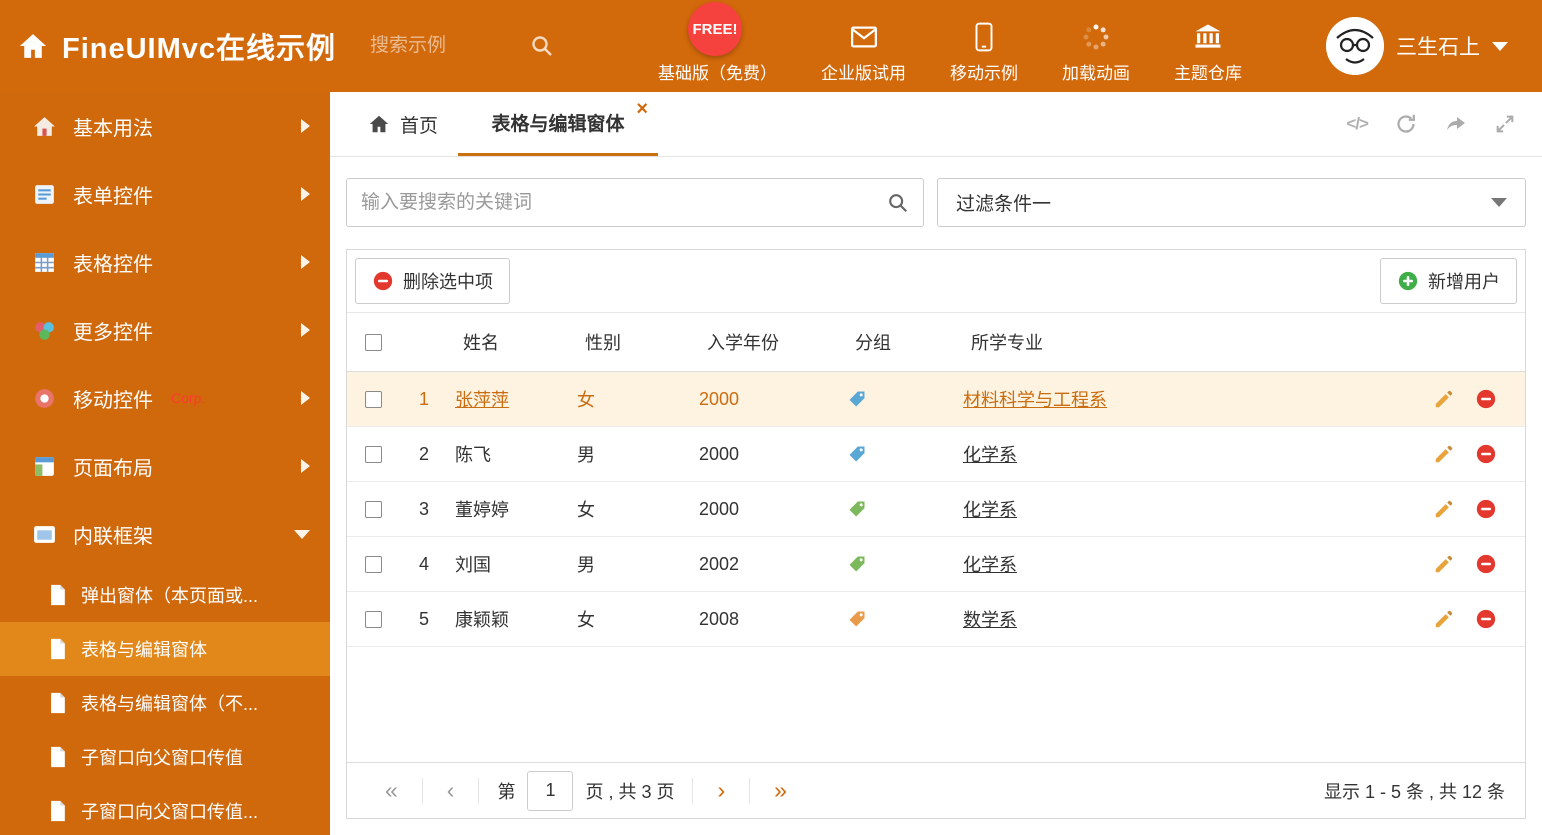 This screenshot has width=1542, height=835. What do you see at coordinates (990, 620) in the screenshot?
I see `major-link: 数学系` at bounding box center [990, 620].